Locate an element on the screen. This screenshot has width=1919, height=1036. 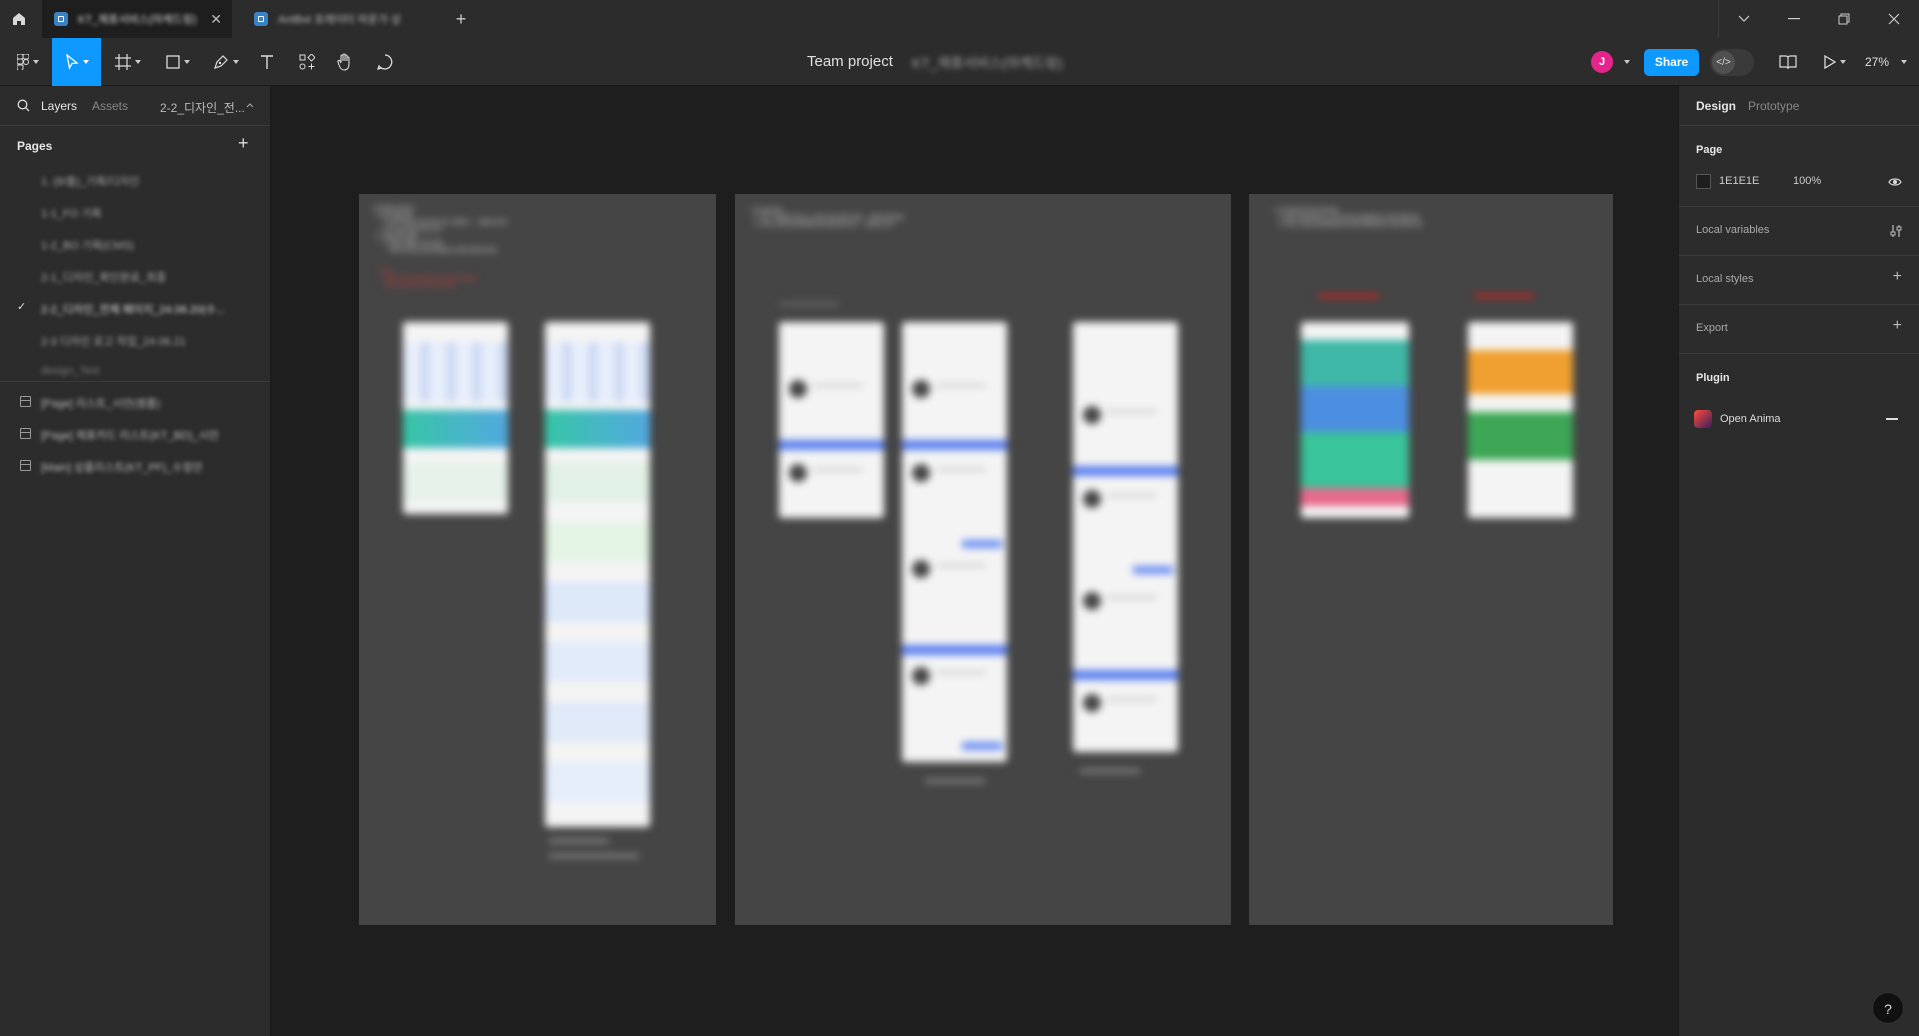
comment-button is located at coordinates (385, 62).